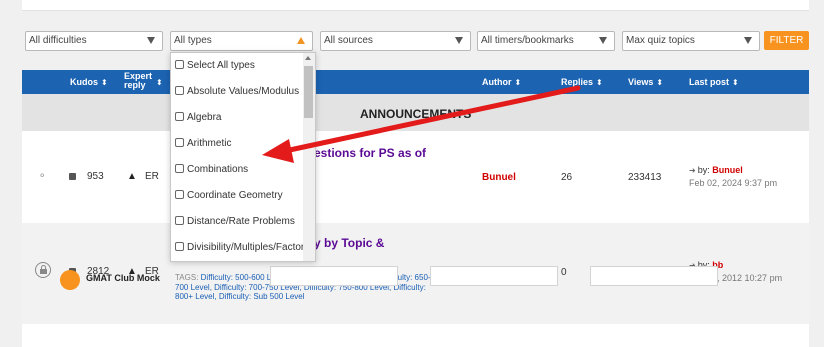  I want to click on kudos-count: 953, so click(95, 176).